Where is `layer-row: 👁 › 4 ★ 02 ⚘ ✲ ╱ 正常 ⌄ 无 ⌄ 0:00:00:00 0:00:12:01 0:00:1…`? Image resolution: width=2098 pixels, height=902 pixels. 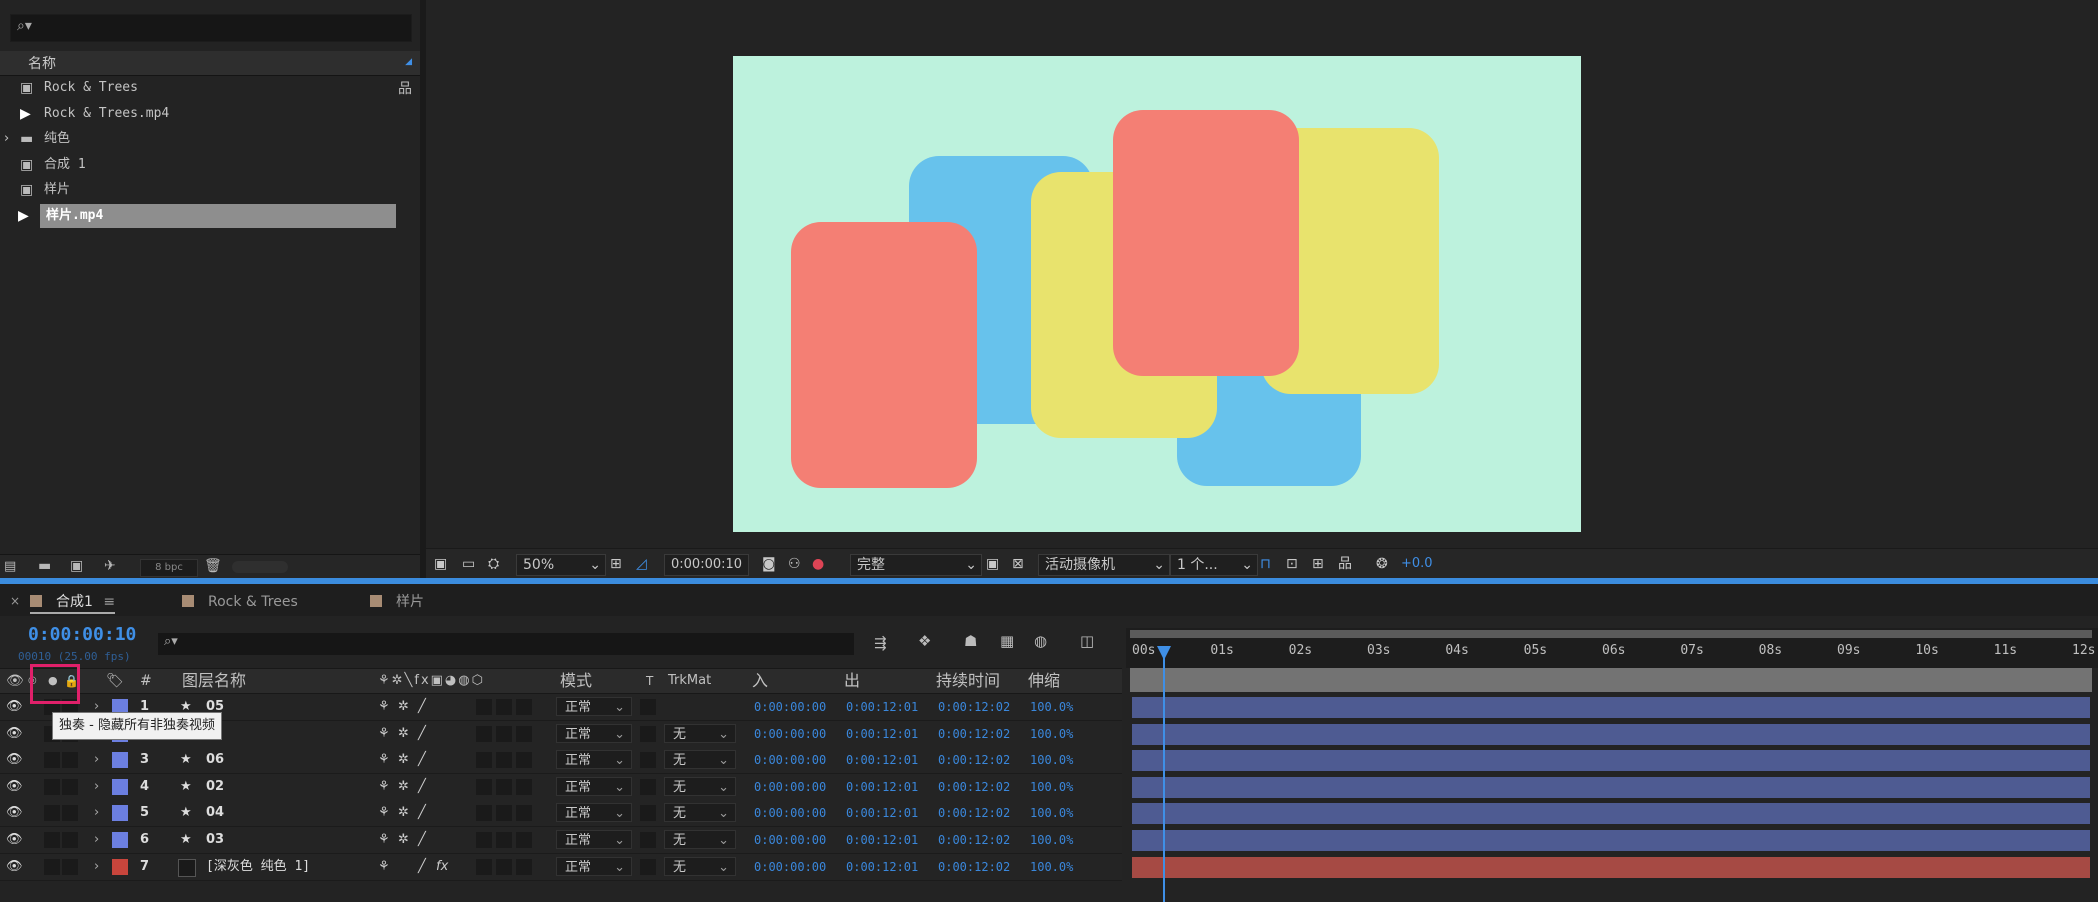 layer-row: 👁 › 4 ★ 02 ⚘ ✲ ╱ 正常 ⌄ 无 ⌄ 0:00:00:00 0:00:12:01 0:00:1… is located at coordinates (561, 787).